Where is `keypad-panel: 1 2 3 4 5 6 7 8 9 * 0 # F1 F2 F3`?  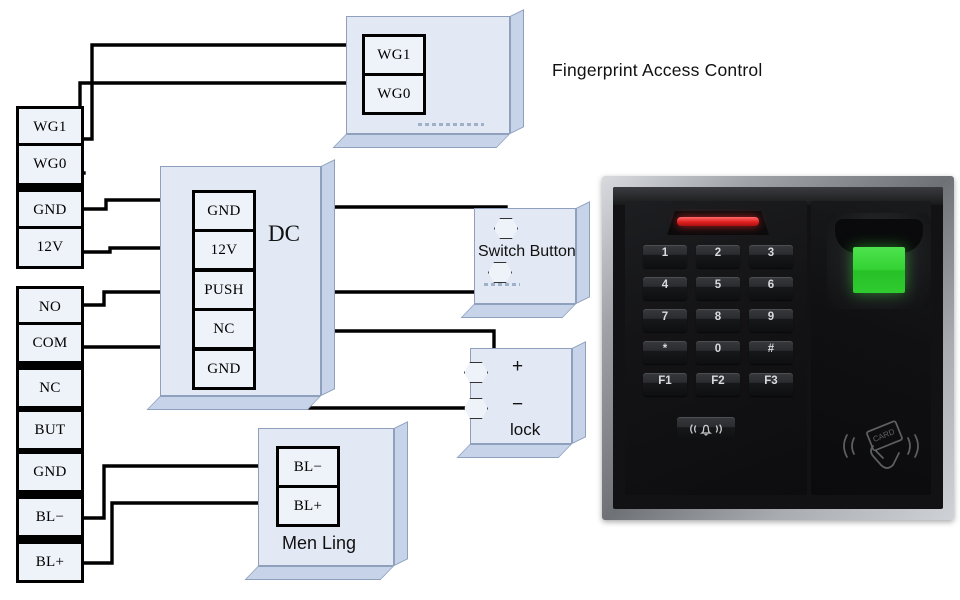 keypad-panel: 1 2 3 4 5 6 7 8 9 * 0 # F1 F2 F3 is located at coordinates (716, 348).